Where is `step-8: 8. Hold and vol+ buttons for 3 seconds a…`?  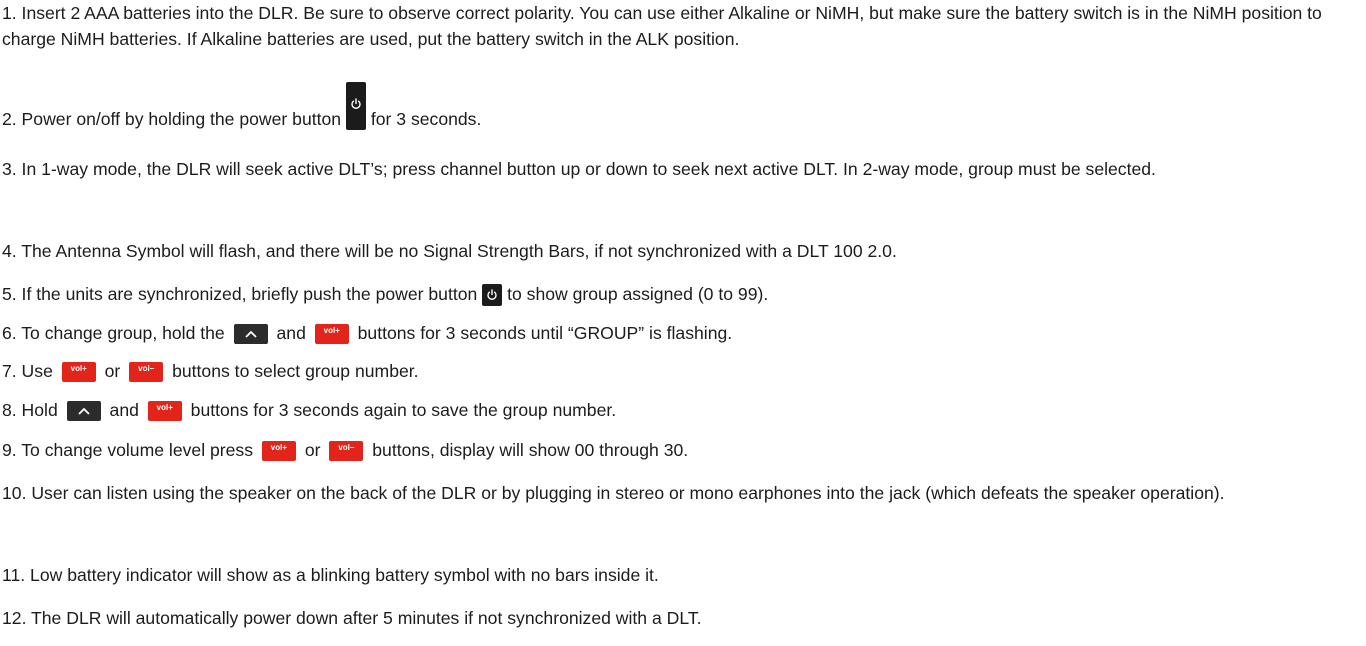
step-8: 8. Hold and vol+ buttons for 3 seconds a… is located at coordinates (309, 411).